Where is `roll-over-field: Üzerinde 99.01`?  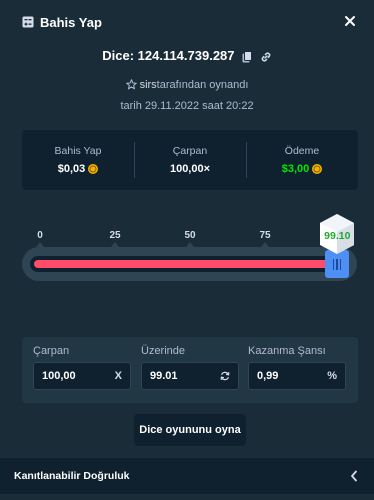
roll-over-field: Üzerinde 99.01 is located at coordinates (190, 367).